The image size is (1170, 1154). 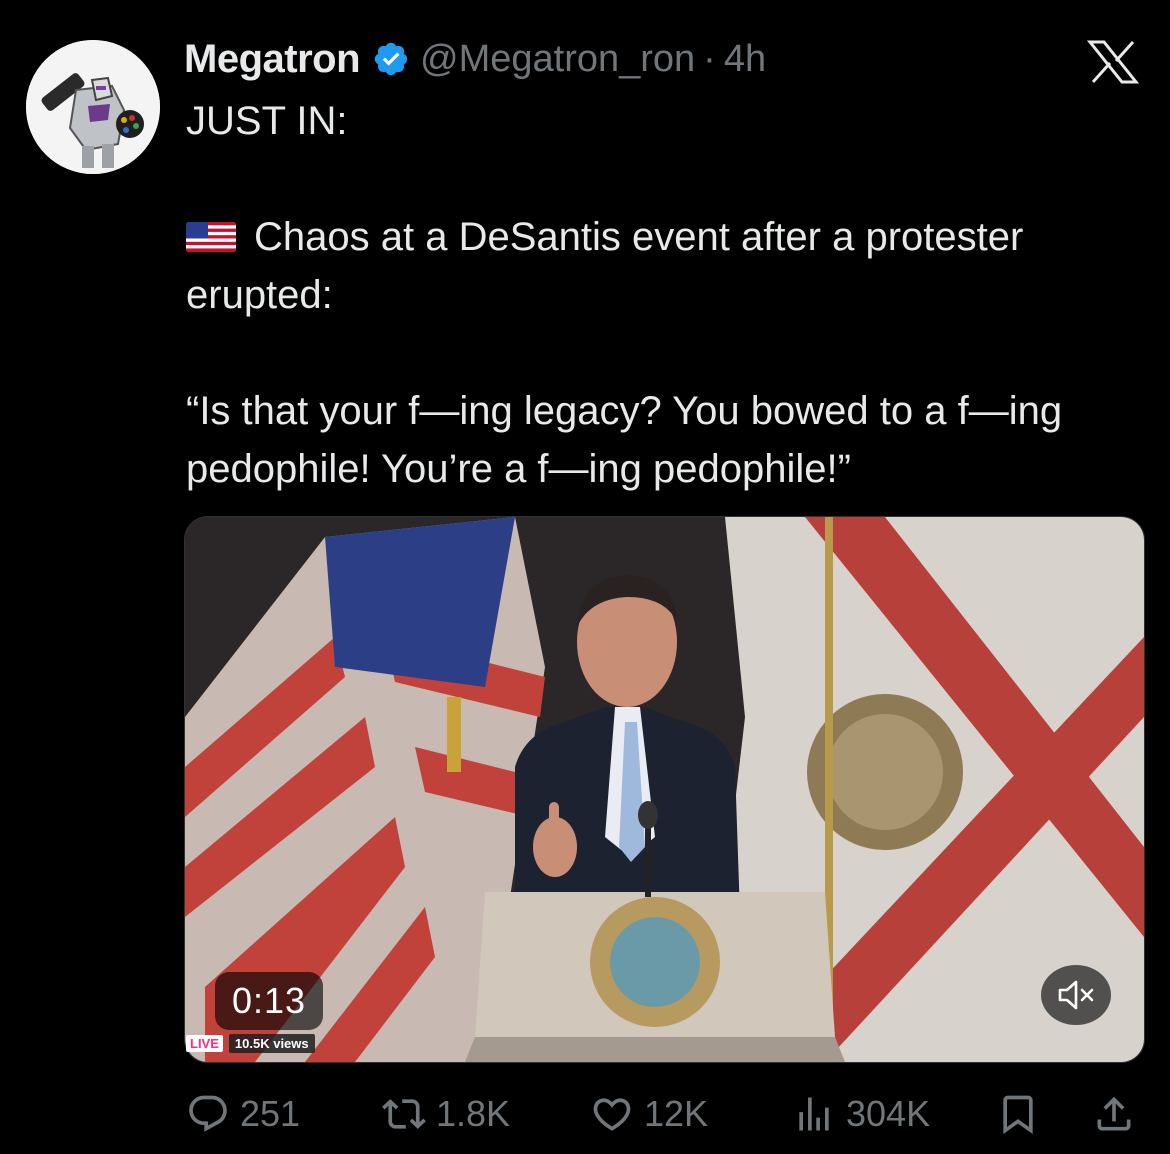 I want to click on author-handle: @Megatron_ron, so click(x=557, y=59).